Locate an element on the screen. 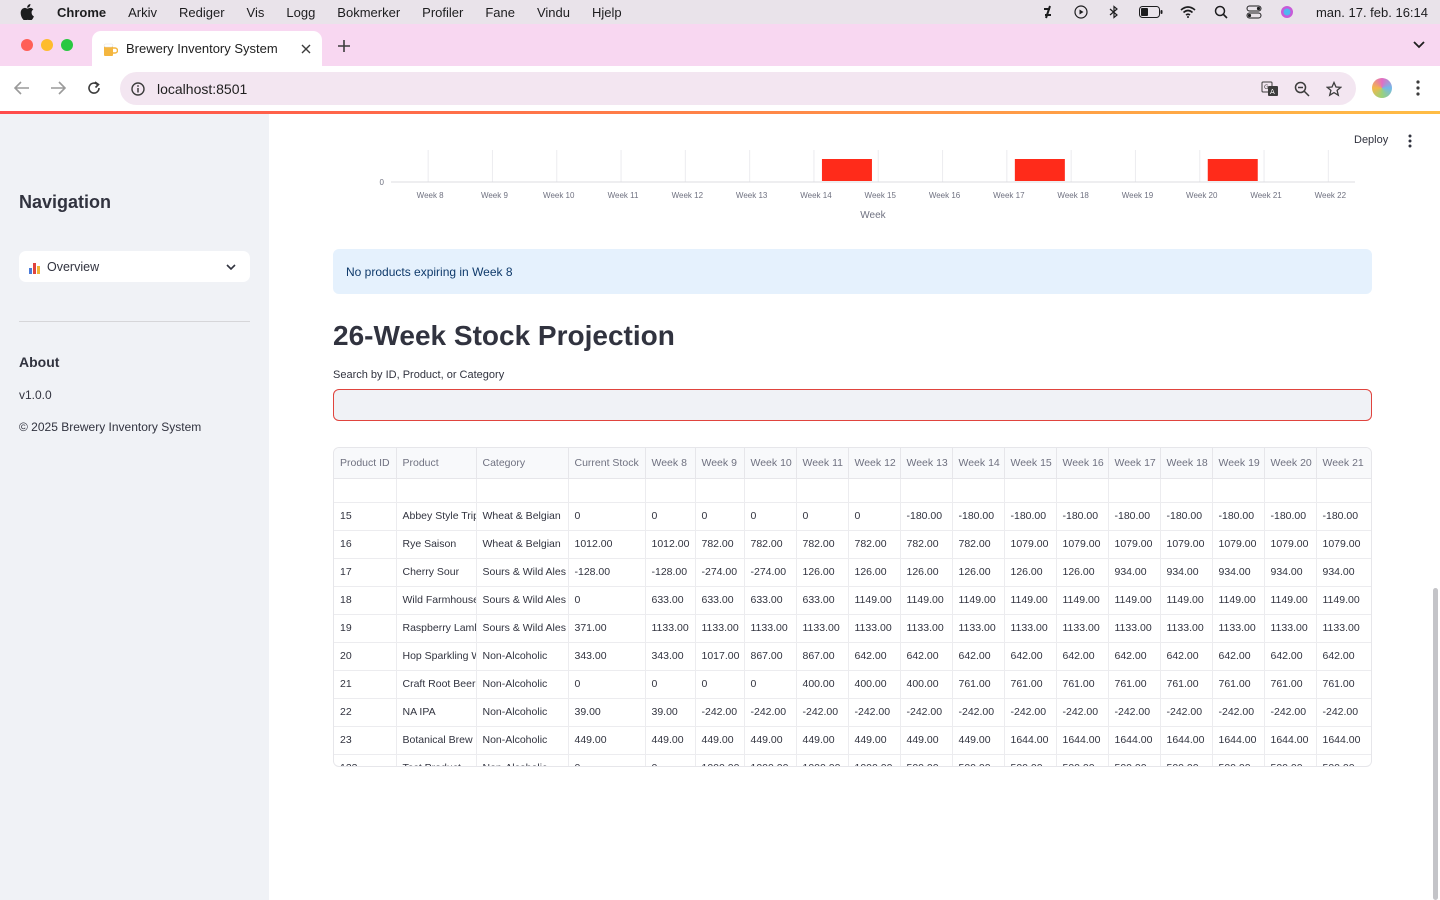 The image size is (1440, 900). menu-vindu: Vindu is located at coordinates (553, 12).